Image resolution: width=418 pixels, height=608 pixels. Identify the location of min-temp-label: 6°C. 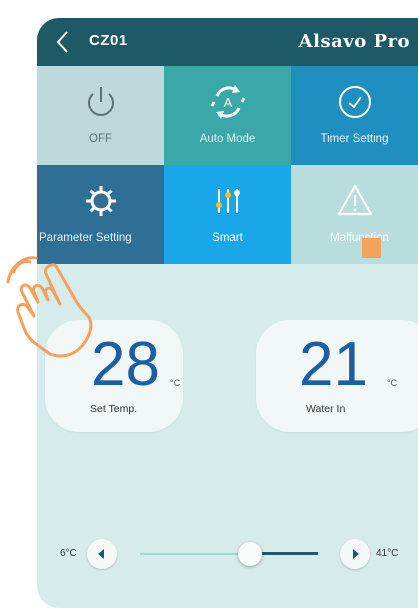
(68, 553).